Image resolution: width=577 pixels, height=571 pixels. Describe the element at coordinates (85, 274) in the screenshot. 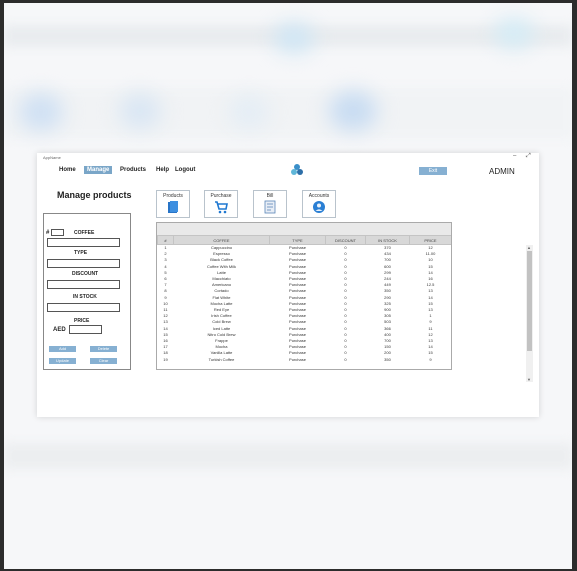

I see `discount-label: DISCOUNT` at that location.